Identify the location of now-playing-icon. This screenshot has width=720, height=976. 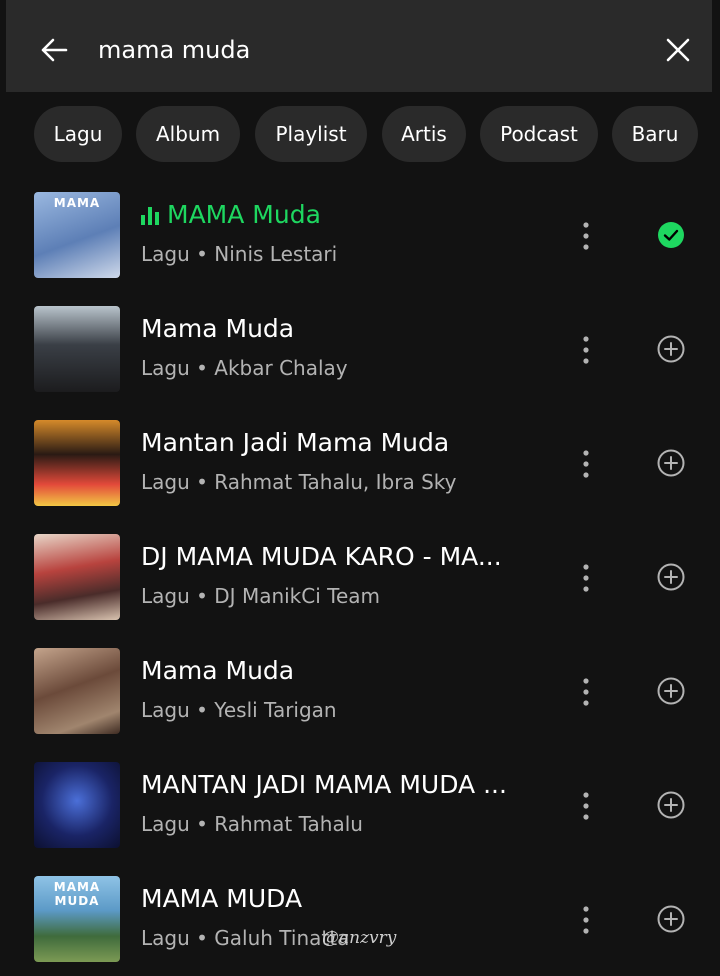
(151, 216).